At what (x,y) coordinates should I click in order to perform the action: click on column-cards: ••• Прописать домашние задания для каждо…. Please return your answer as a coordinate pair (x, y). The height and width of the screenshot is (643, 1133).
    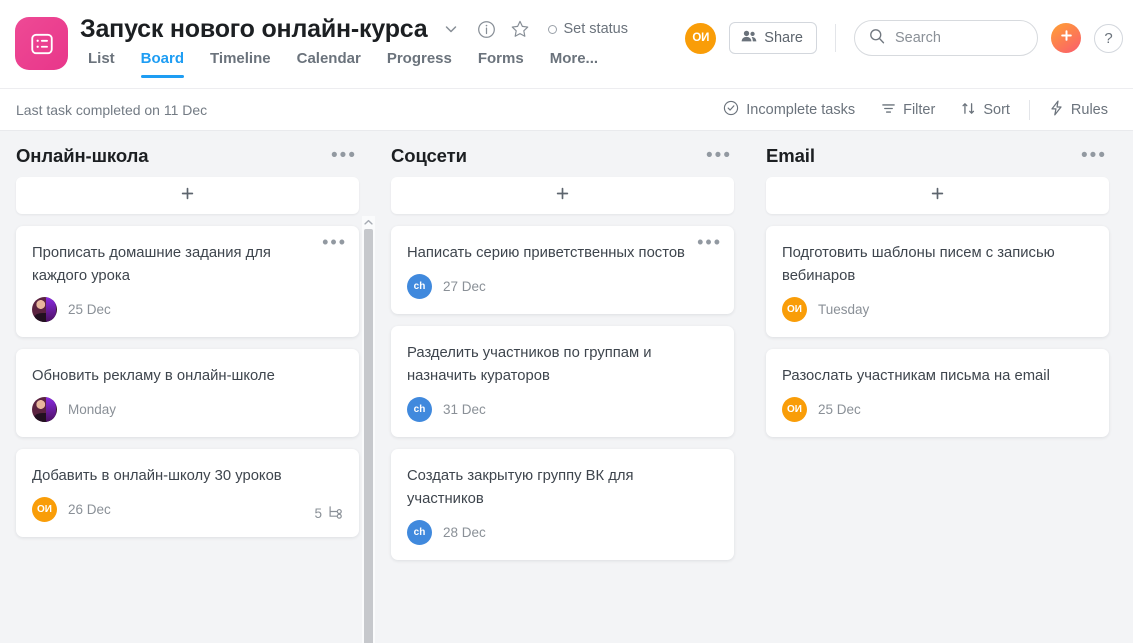
    Looking at the image, I should click on (187, 381).